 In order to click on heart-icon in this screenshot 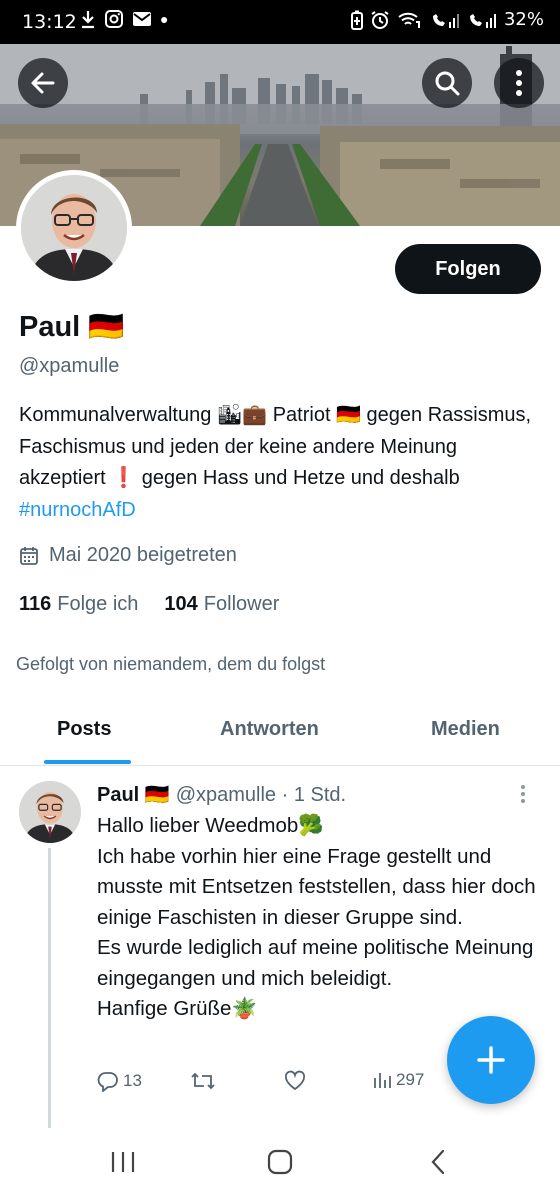, I will do `click(295, 1080)`.